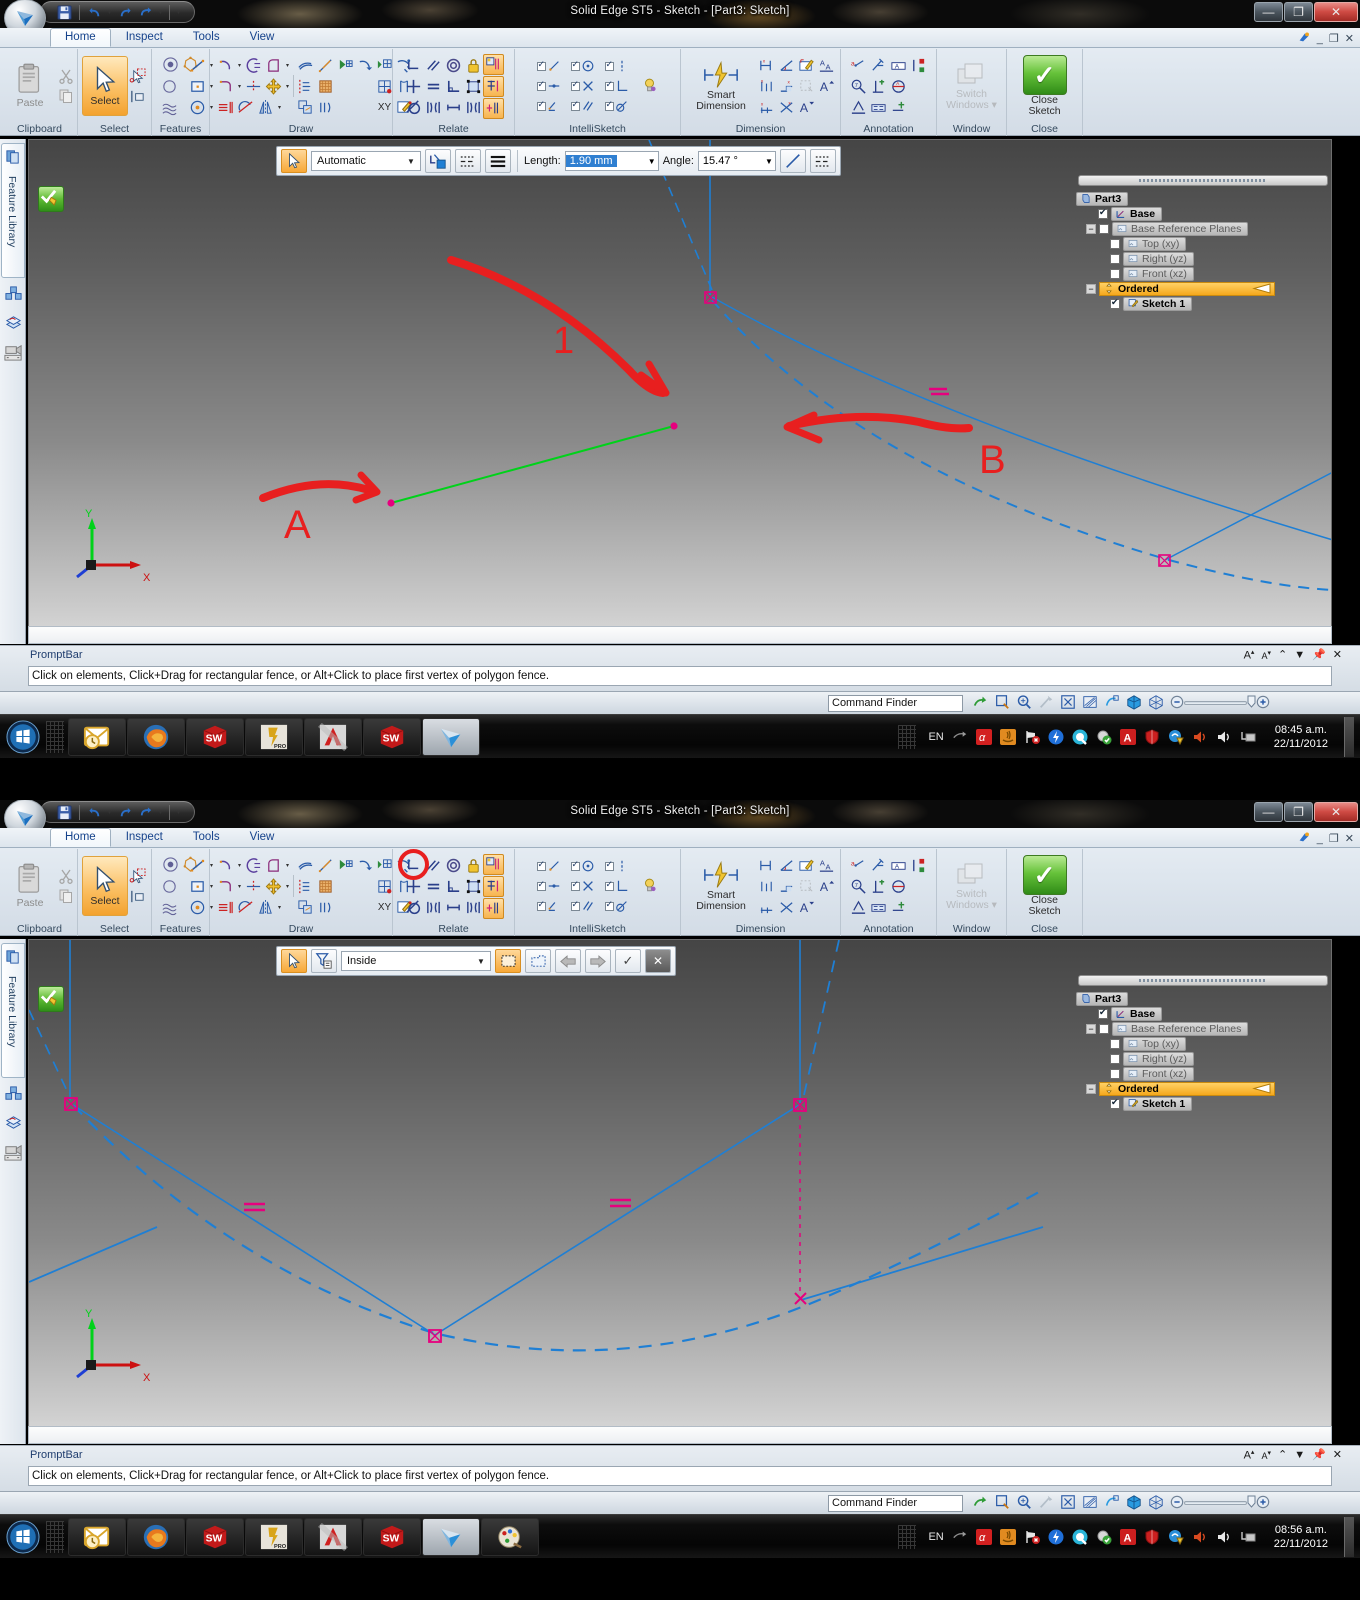  I want to click on tray-volume-muted-icon, so click(1200, 737).